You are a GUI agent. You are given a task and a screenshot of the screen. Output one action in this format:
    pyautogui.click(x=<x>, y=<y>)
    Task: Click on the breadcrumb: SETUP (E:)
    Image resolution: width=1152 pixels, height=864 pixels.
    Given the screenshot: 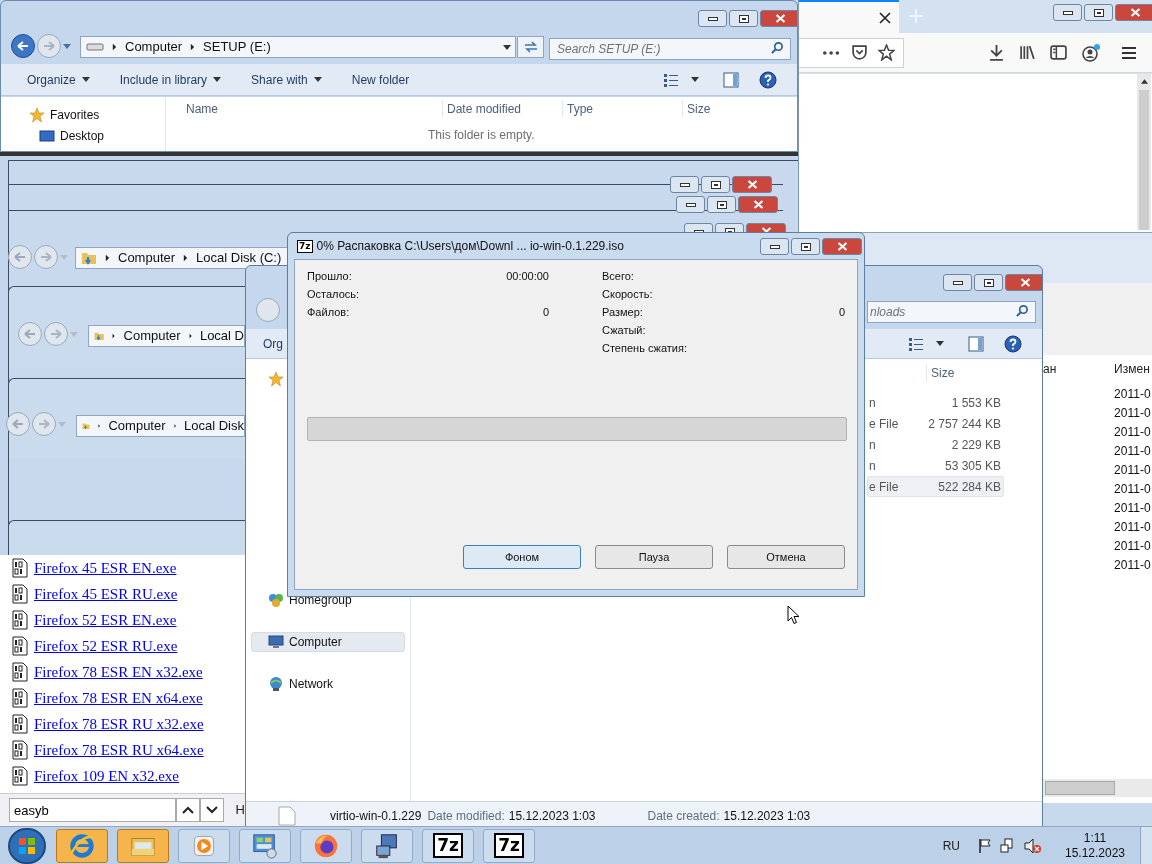 What is the action you would take?
    pyautogui.click(x=237, y=47)
    